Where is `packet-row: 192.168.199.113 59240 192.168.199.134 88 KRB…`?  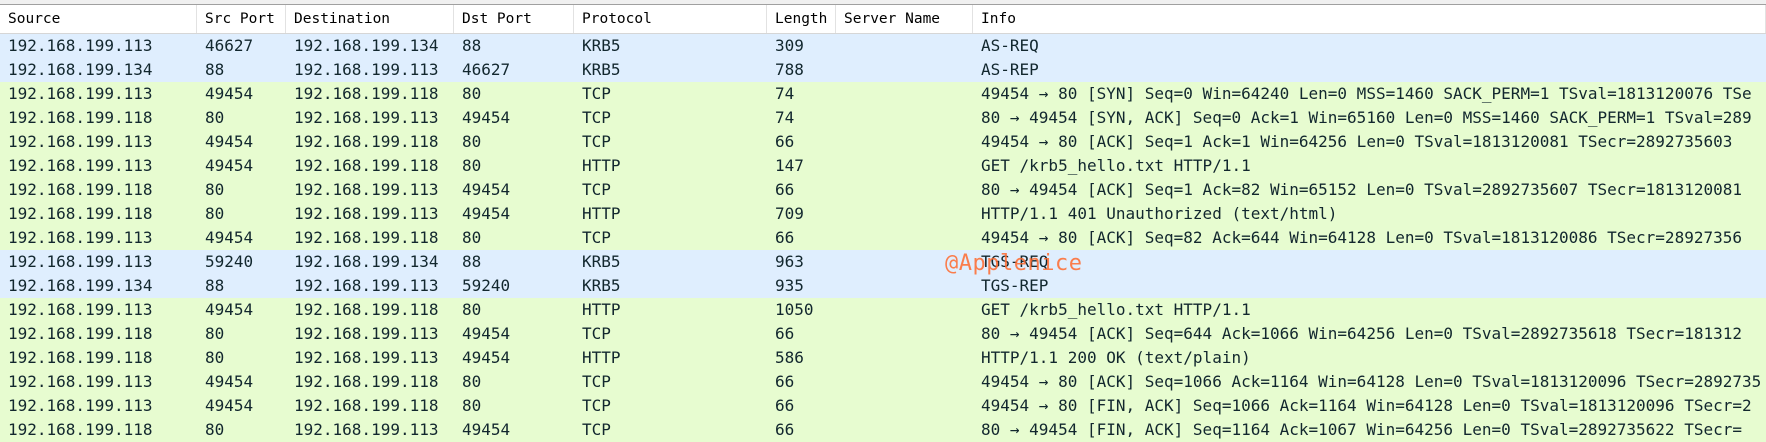
packet-row: 192.168.199.113 59240 192.168.199.134 88 KRB… is located at coordinates (883, 262).